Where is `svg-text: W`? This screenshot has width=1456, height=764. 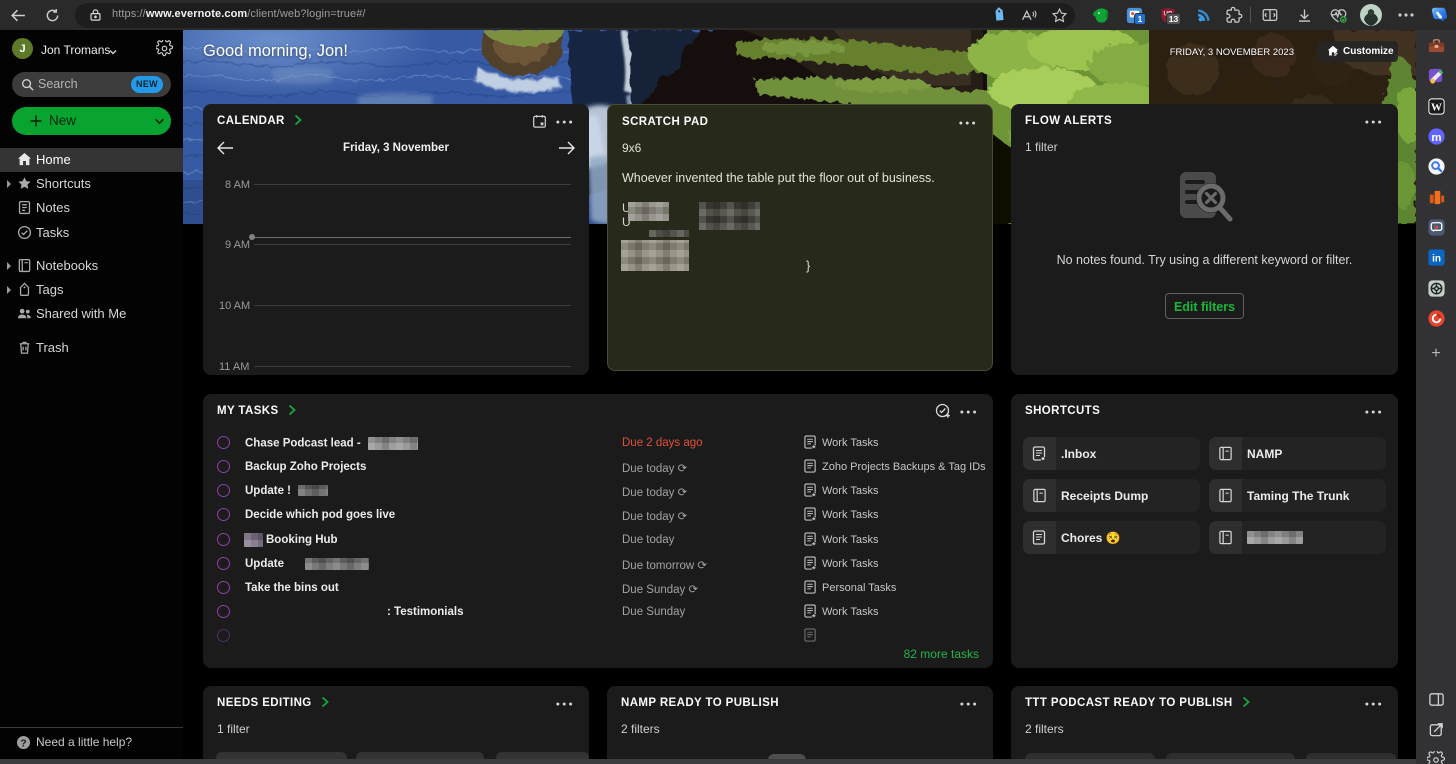
svg-text: W is located at coordinates (1436, 107).